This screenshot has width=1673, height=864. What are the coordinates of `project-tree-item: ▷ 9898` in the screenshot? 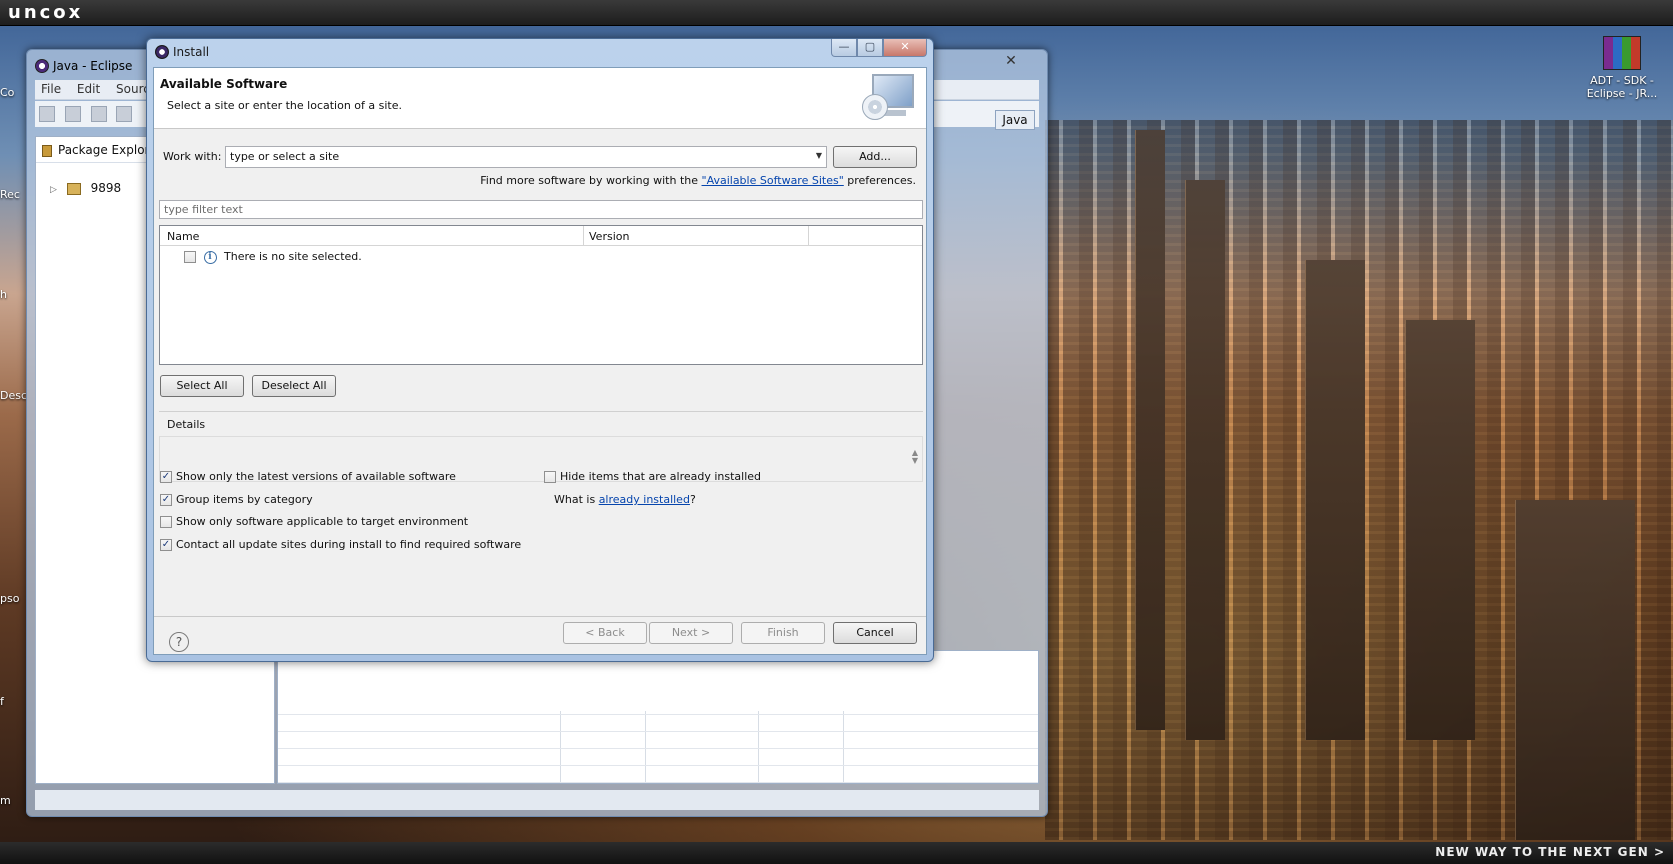 It's located at (85, 188).